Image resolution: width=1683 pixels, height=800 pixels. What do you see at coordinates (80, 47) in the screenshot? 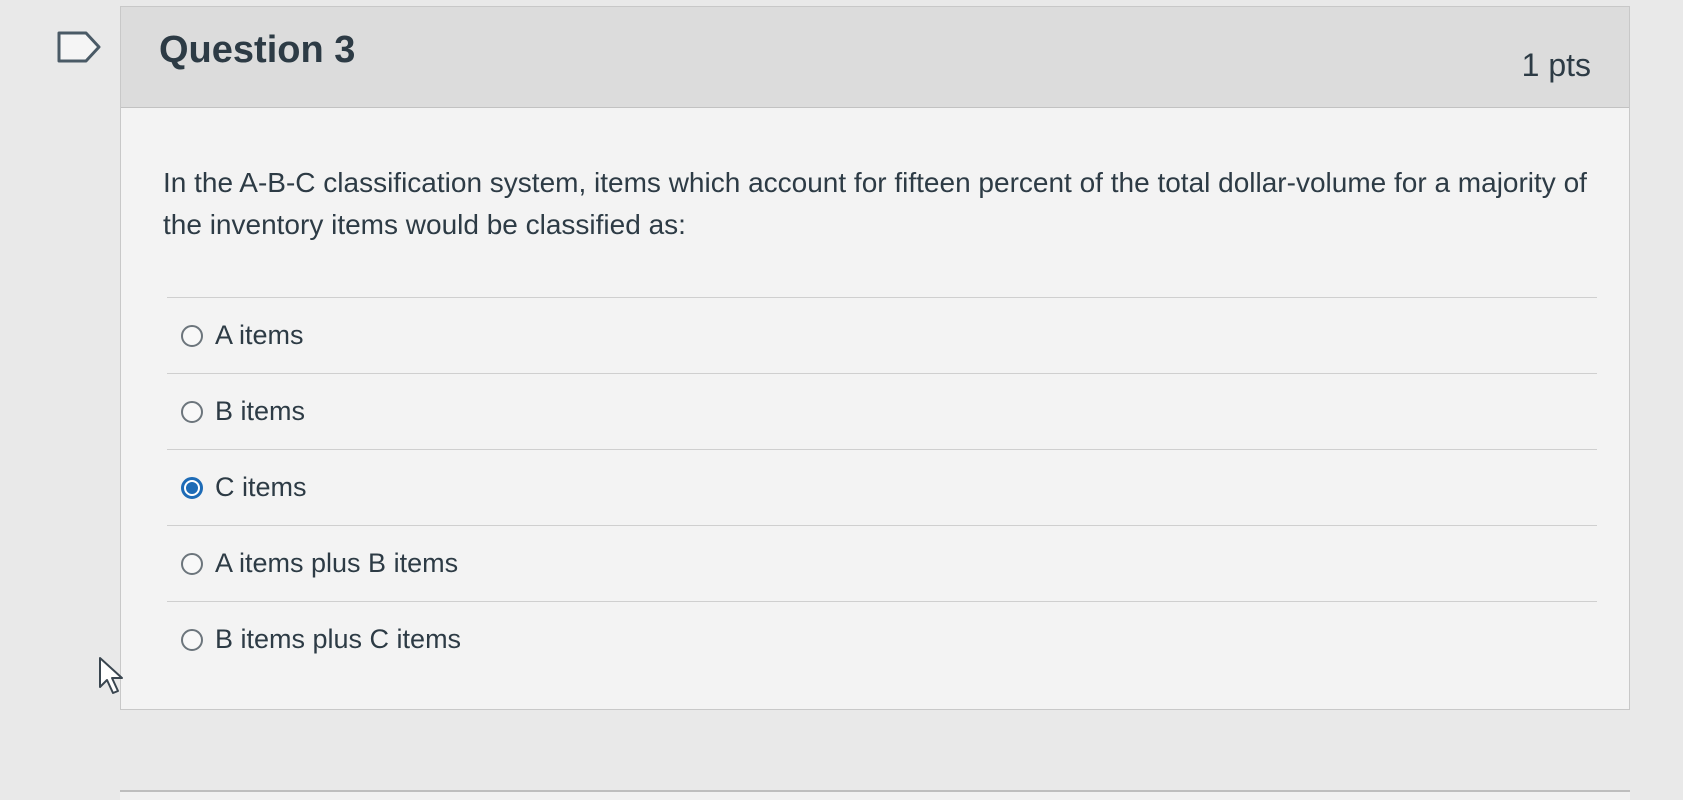
I see `flag-question-icon` at bounding box center [80, 47].